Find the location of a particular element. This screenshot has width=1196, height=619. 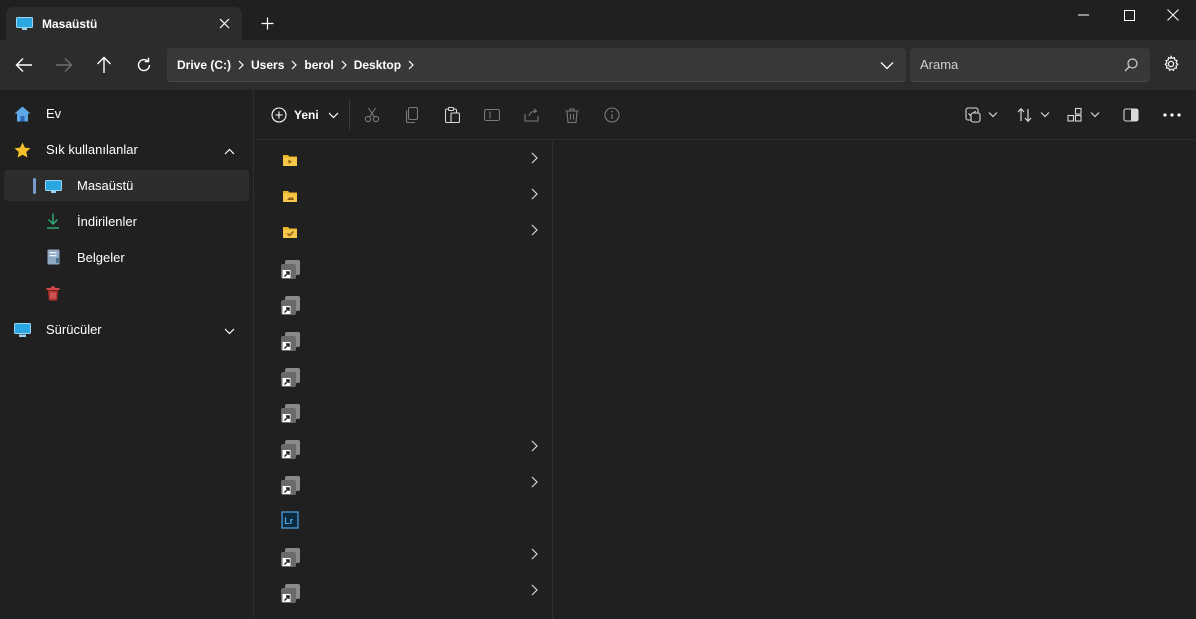

toolbar-divider is located at coordinates (349, 115).